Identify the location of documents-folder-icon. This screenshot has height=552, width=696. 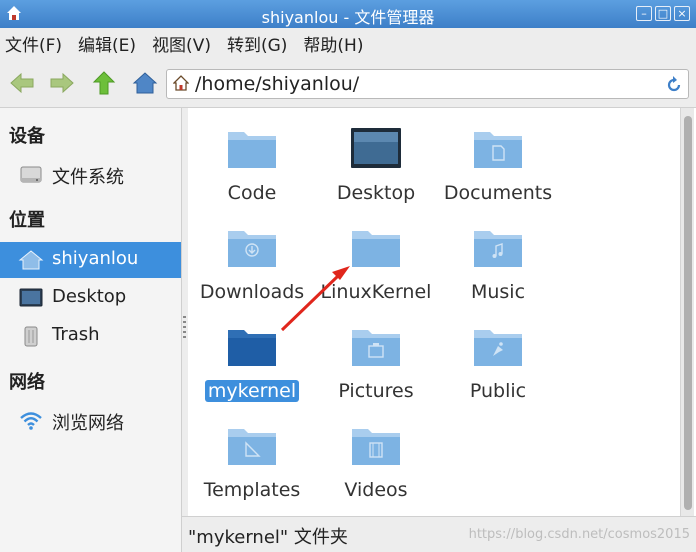
(498, 150).